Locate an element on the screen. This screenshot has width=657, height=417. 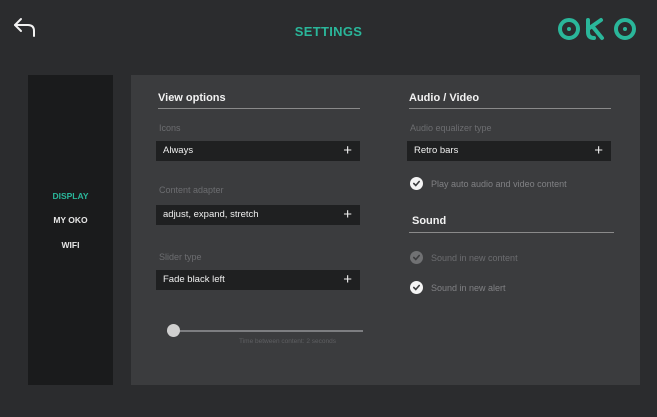
content-adapter-select: adjust, expand, stretch + is located at coordinates (258, 215).